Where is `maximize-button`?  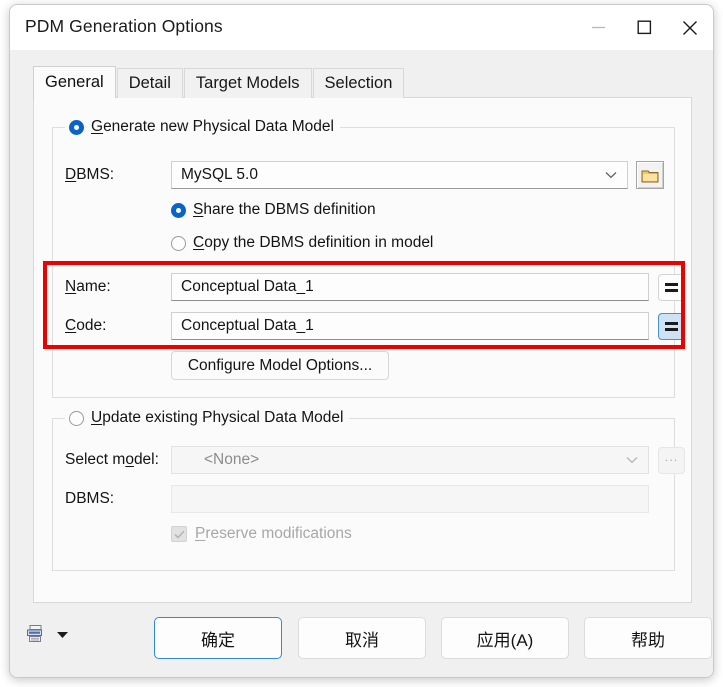
maximize-button is located at coordinates (644, 27).